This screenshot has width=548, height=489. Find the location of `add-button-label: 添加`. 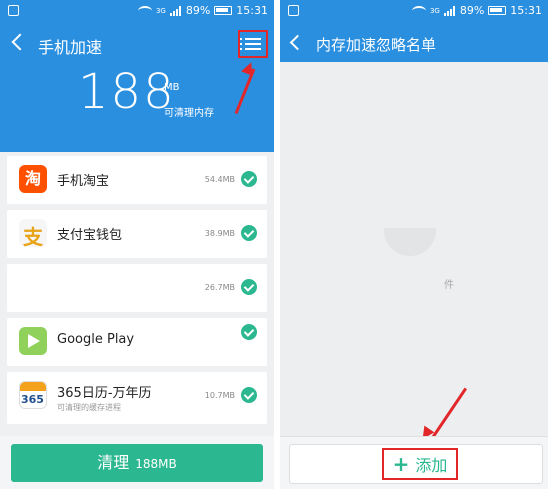

add-button-label: 添加 is located at coordinates (431, 465).